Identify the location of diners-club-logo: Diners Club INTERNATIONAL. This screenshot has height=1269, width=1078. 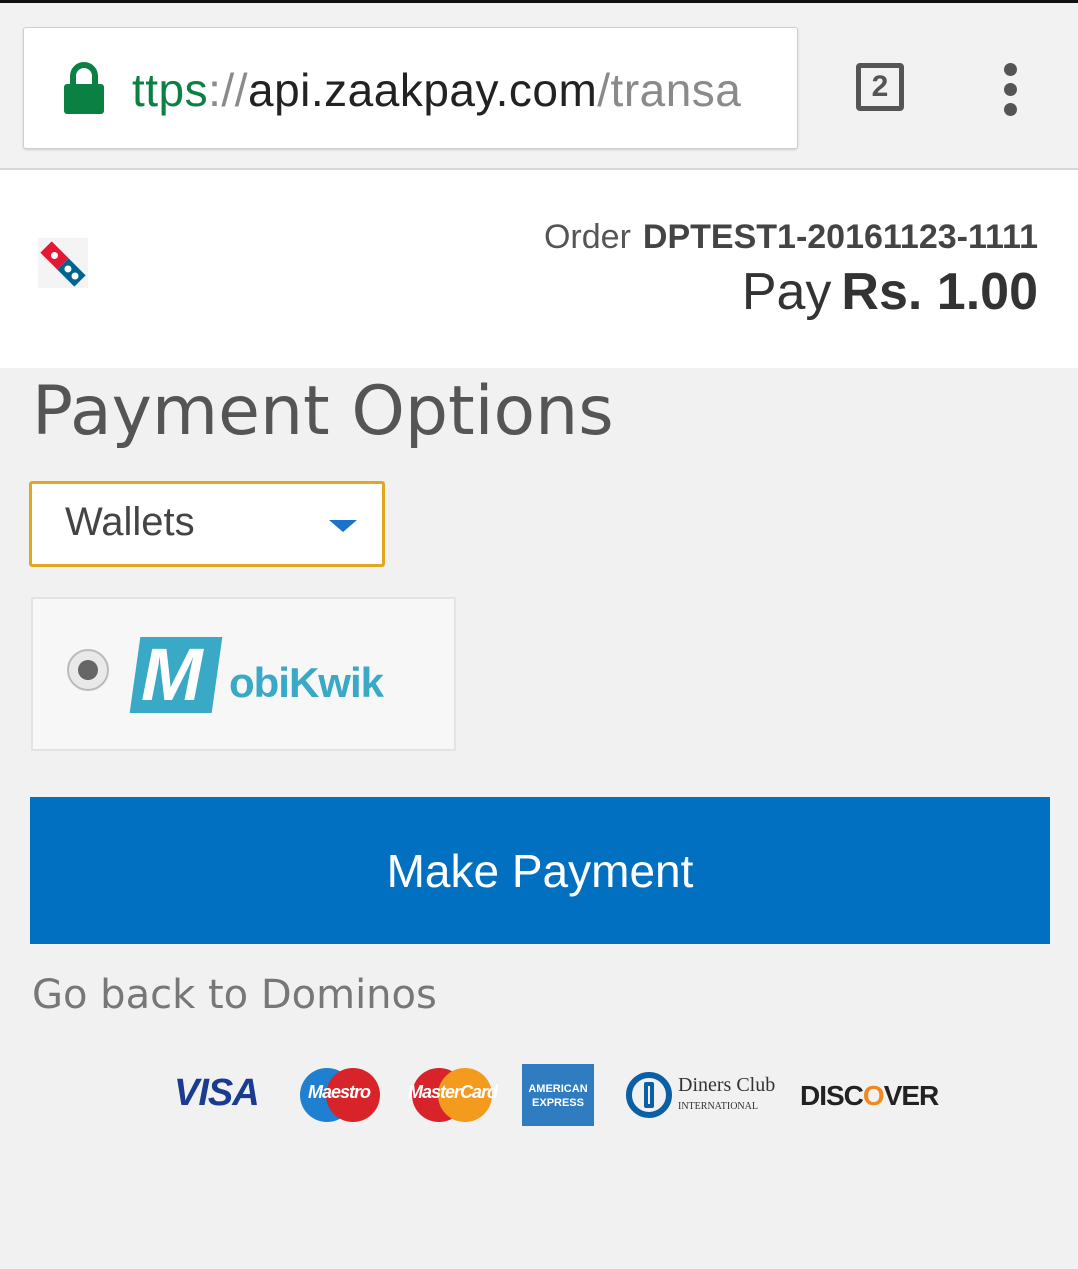
(701, 1097).